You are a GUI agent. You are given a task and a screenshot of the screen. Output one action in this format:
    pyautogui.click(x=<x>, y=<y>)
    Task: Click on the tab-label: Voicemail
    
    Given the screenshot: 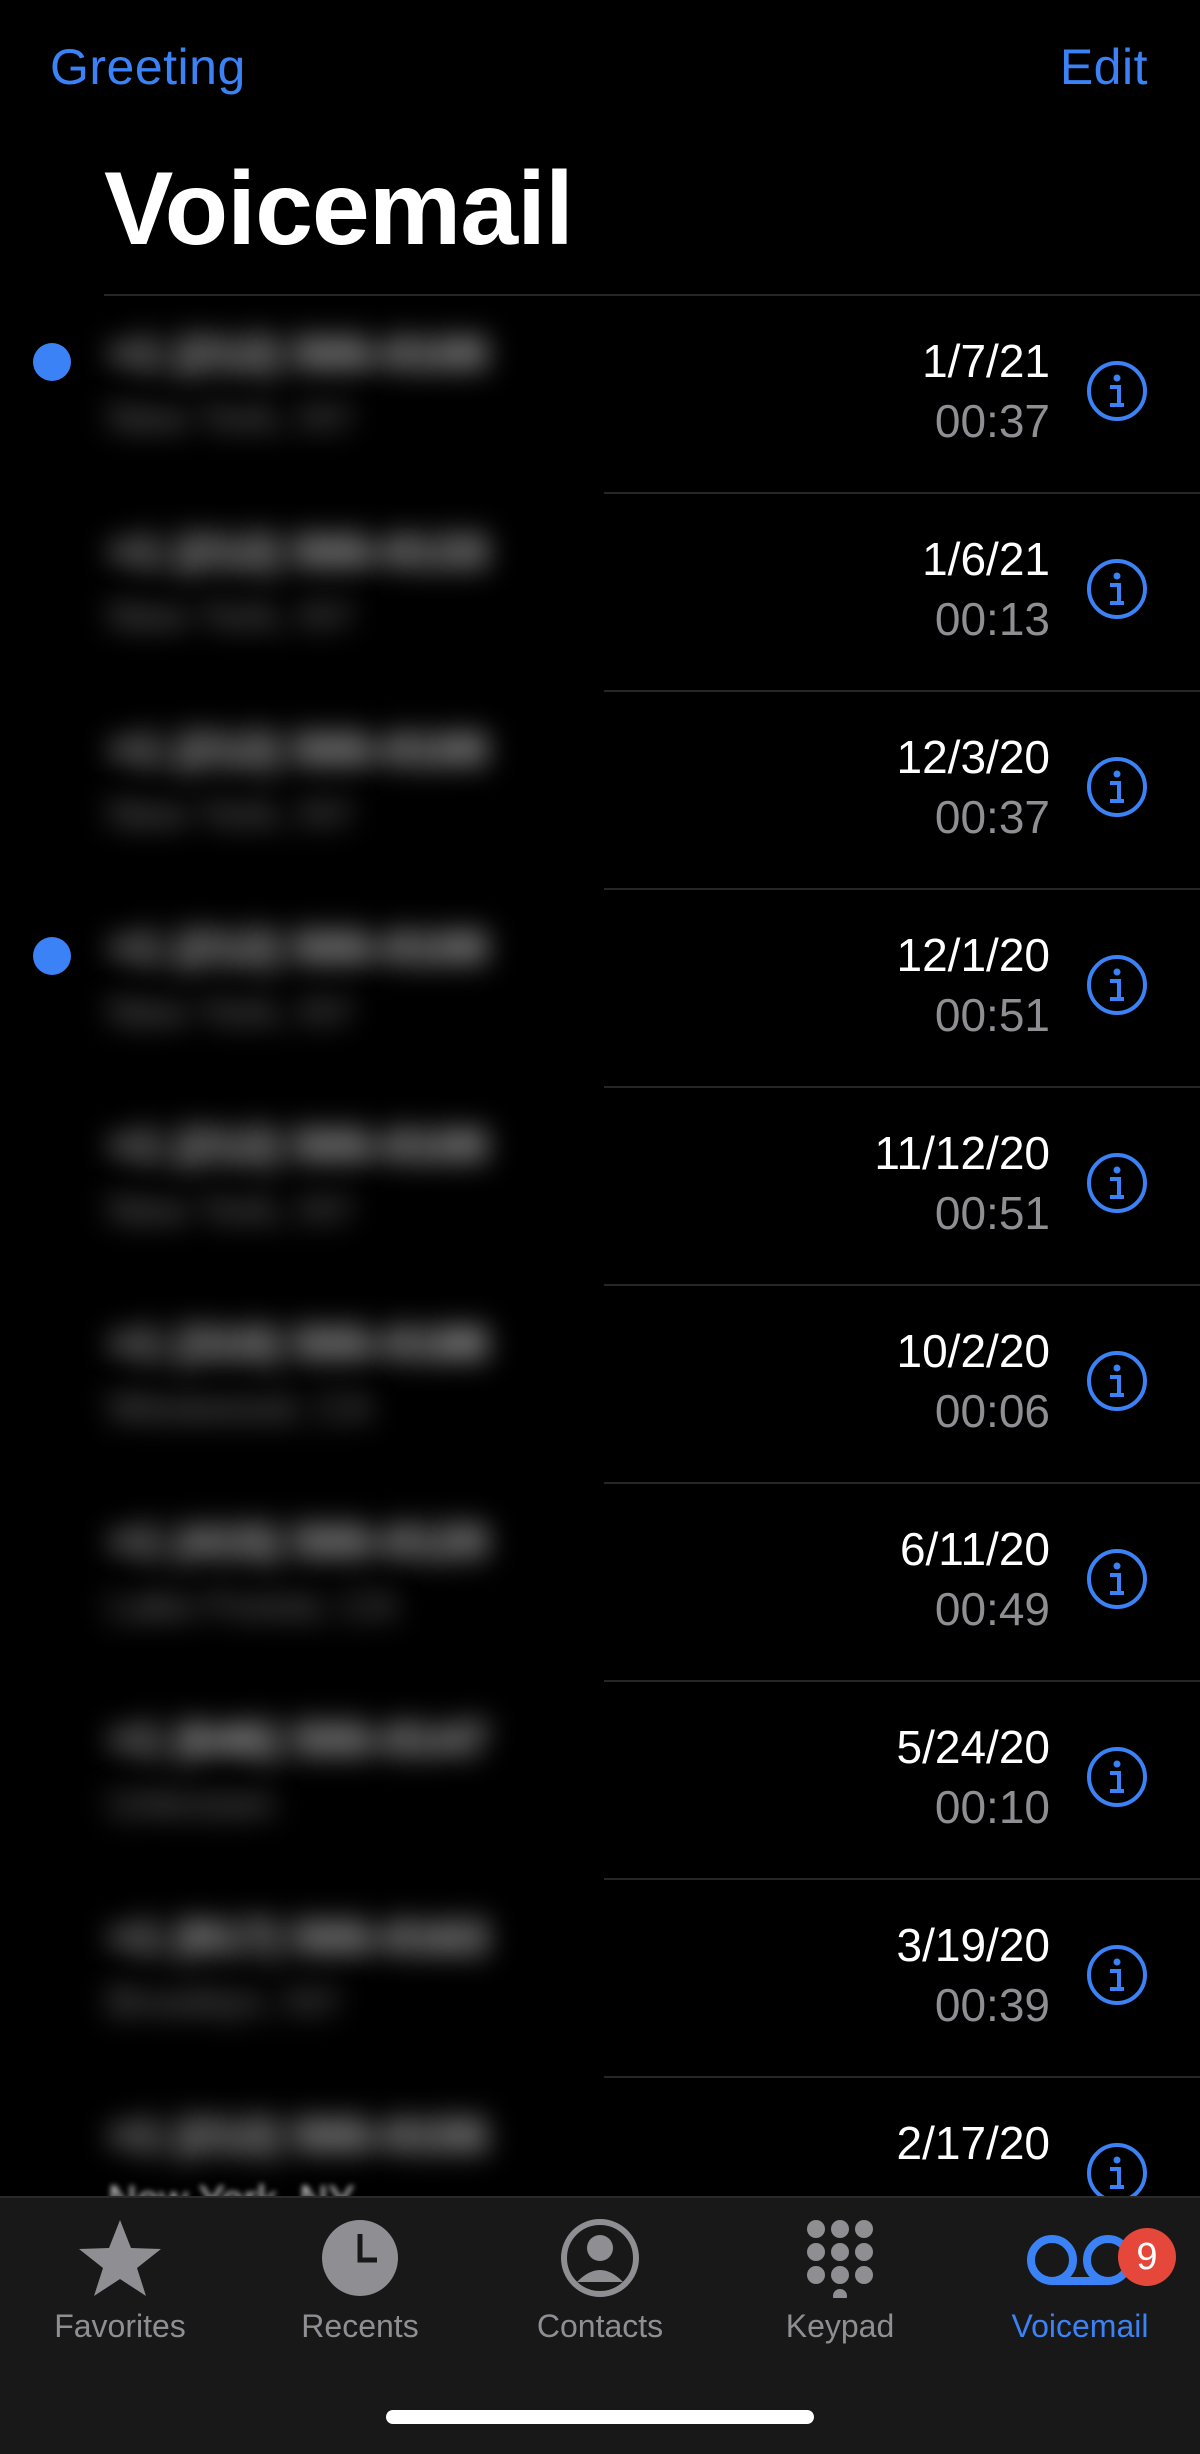 What is the action you would take?
    pyautogui.click(x=1080, y=2326)
    